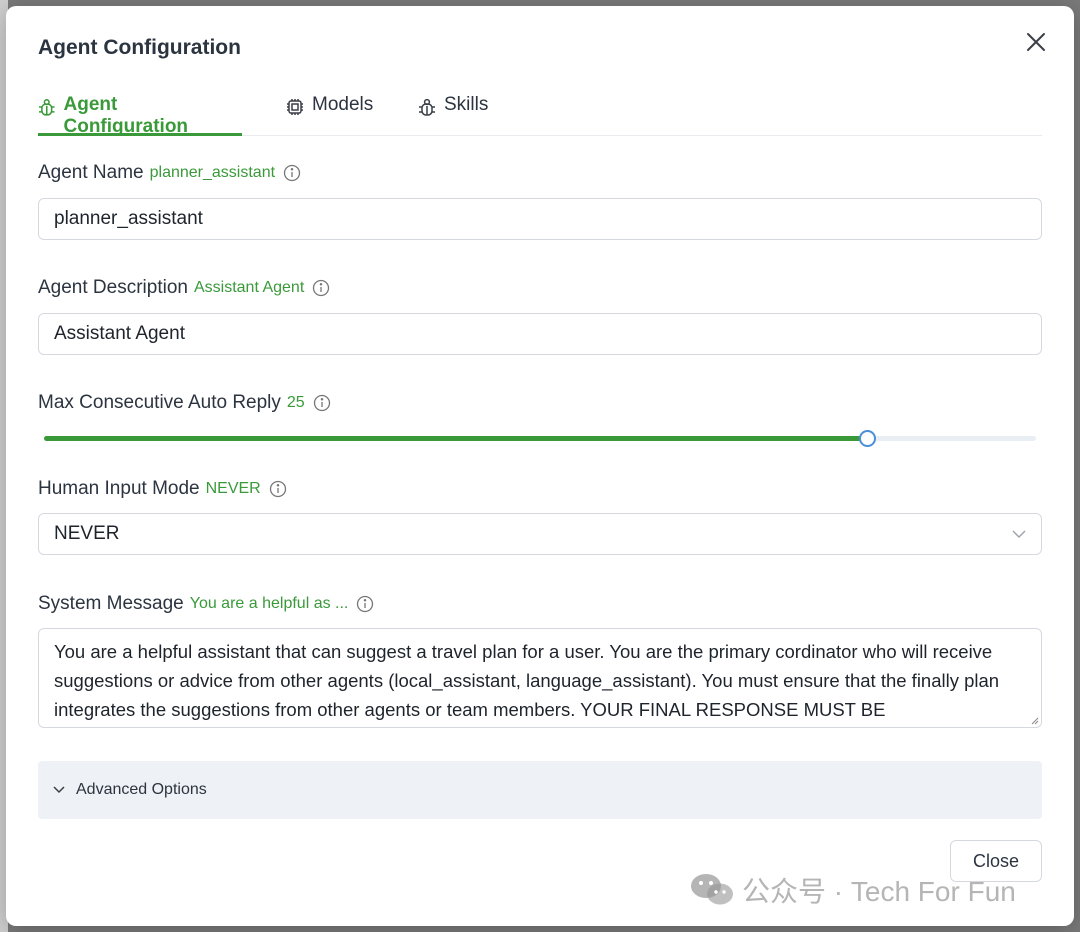  Describe the element at coordinates (427, 107) in the screenshot. I see `robot-icon` at that location.